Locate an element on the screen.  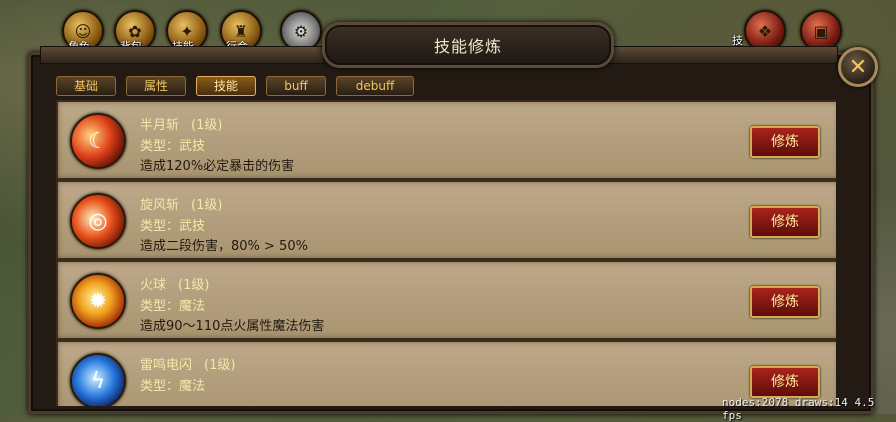
skill-name: 火球 is located at coordinates (153, 285).